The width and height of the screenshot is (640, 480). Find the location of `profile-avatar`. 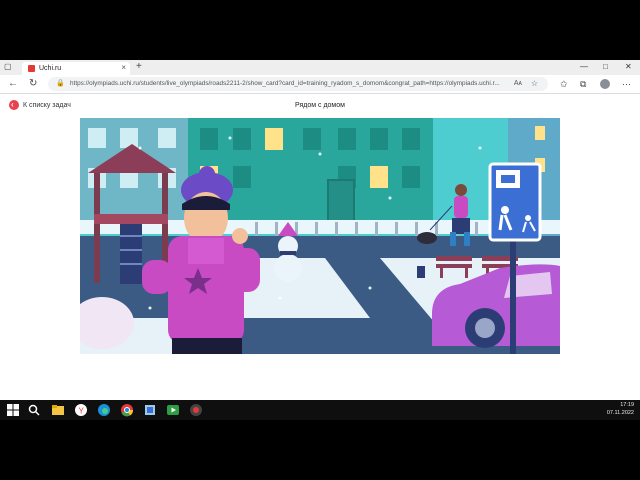

profile-avatar is located at coordinates (605, 84).